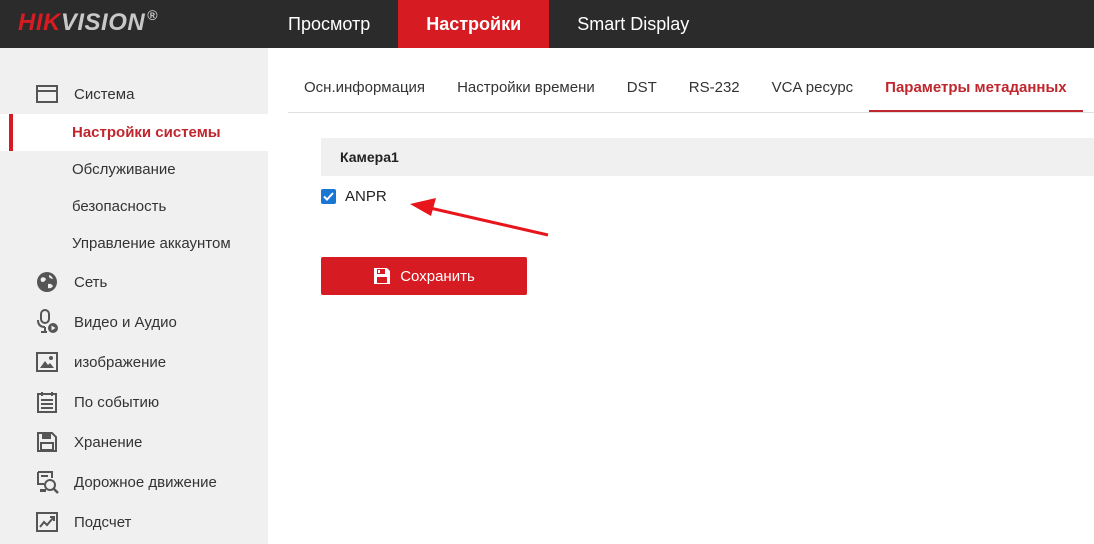 This screenshot has height=544, width=1094. What do you see at coordinates (47, 362) in the screenshot?
I see `image-icon` at bounding box center [47, 362].